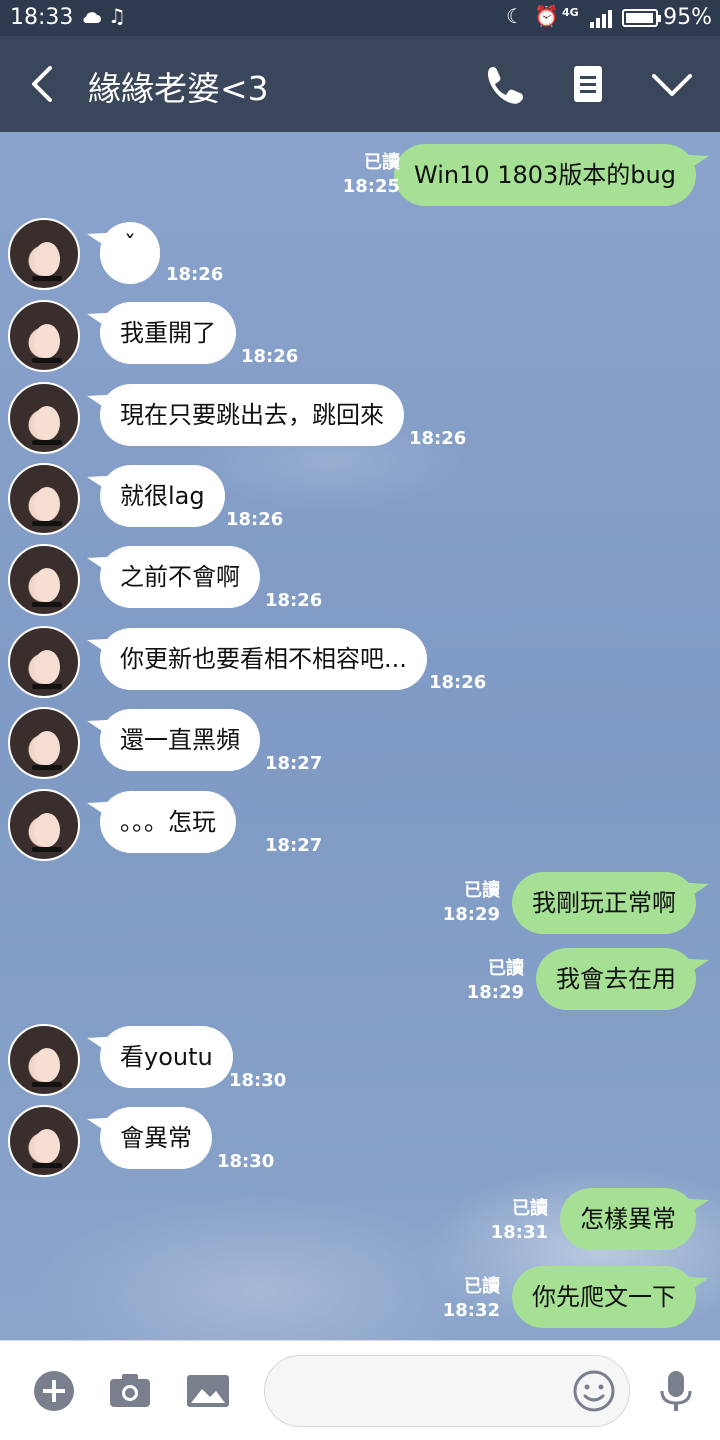 Image resolution: width=720 pixels, height=1440 pixels. What do you see at coordinates (168, 822) in the screenshot?
I see `message-bubble-incoming: 。。。怎玩` at bounding box center [168, 822].